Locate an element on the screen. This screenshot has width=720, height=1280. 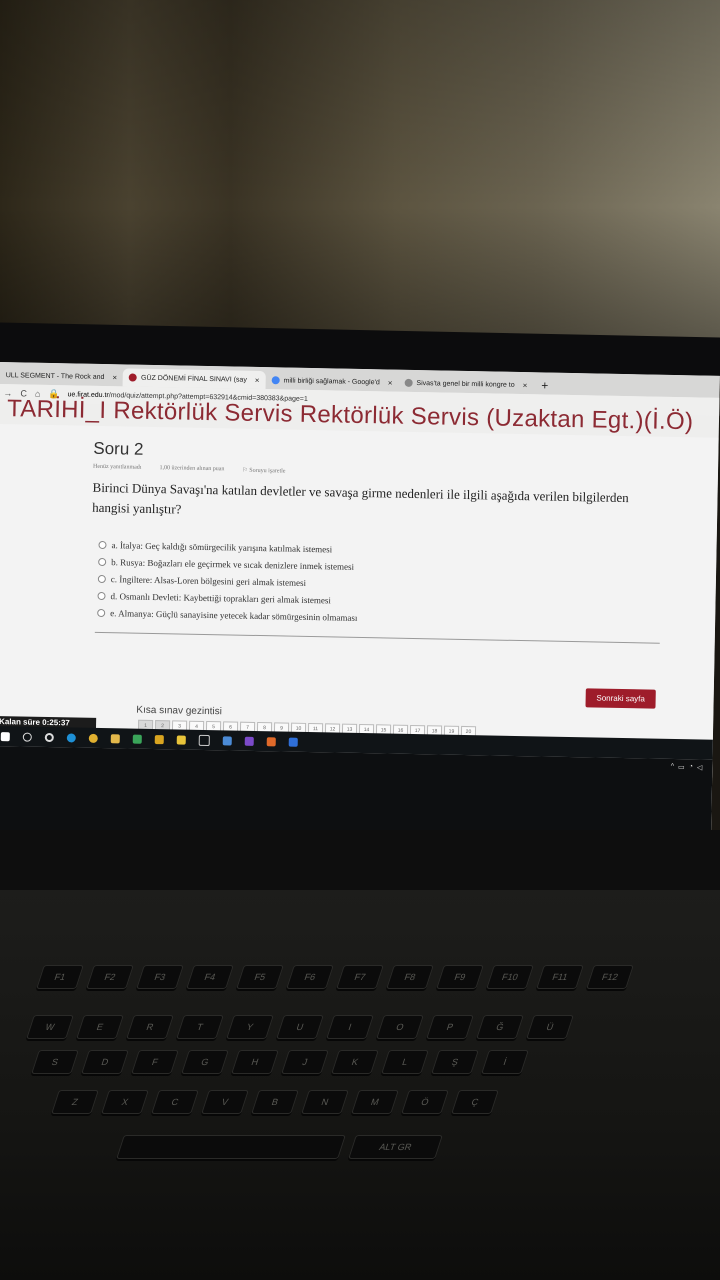
space-key is located at coordinates (231, 1147).